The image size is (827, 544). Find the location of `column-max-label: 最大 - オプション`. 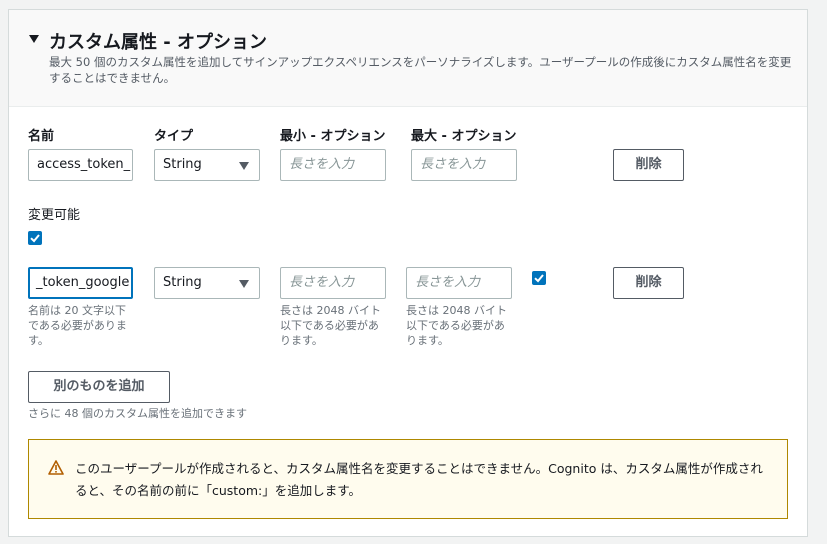

column-max-label: 最大 - オプション is located at coordinates (464, 136).